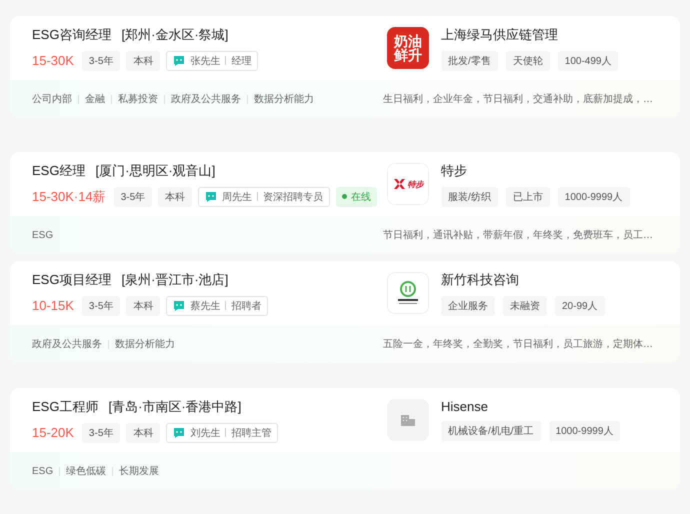 This screenshot has height=514, width=690. Describe the element at coordinates (72, 279) in the screenshot. I see `job-title: ESG项目经理` at that location.